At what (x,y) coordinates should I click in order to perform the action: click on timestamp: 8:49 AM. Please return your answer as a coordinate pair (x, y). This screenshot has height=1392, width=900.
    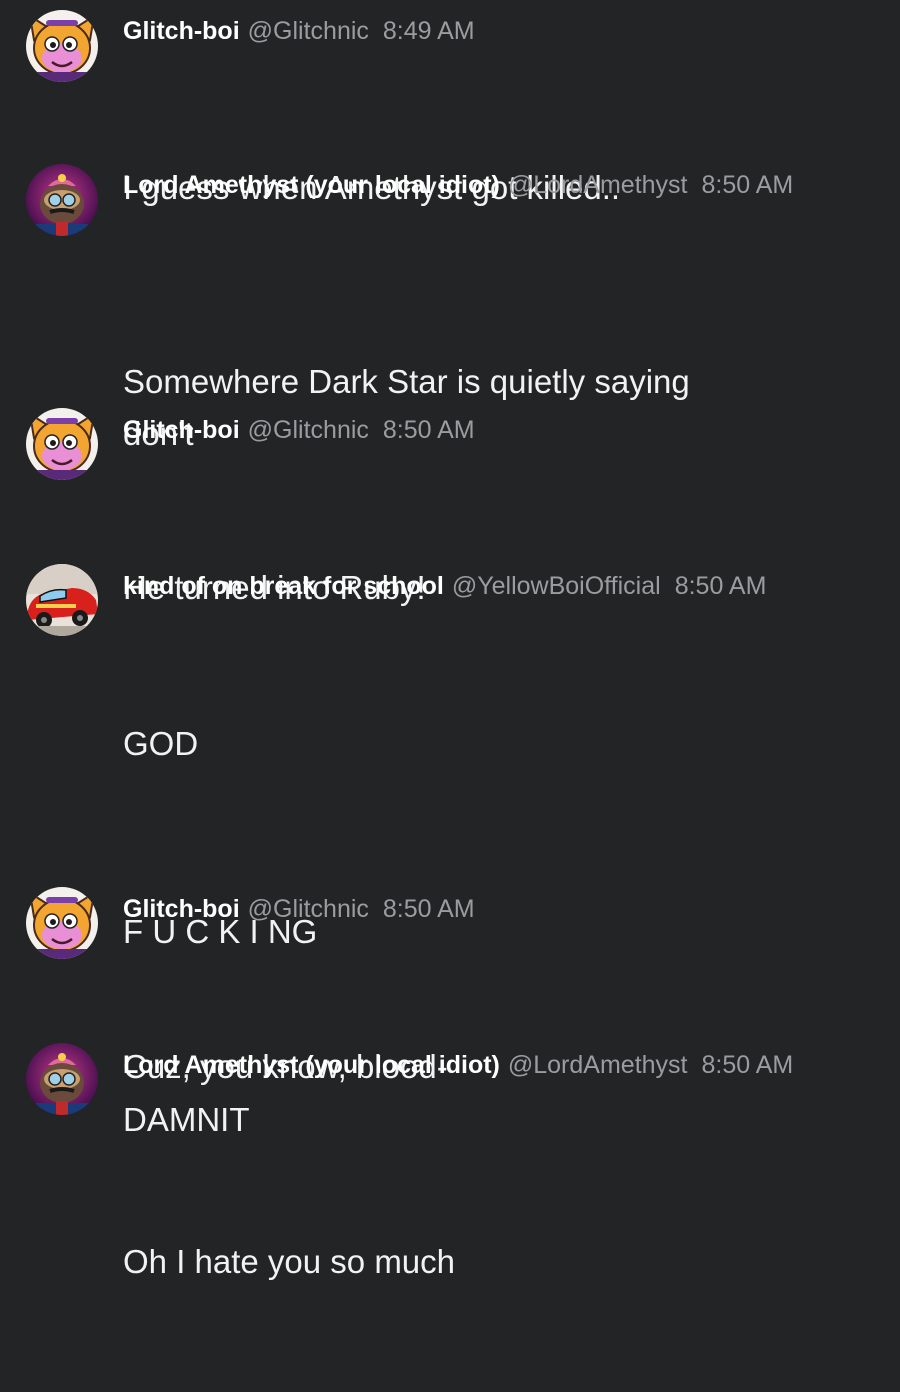
    Looking at the image, I should click on (428, 31).